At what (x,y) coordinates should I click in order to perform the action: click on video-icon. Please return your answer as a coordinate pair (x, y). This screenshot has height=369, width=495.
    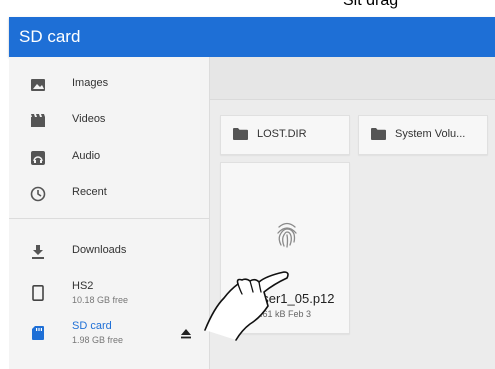
    Looking at the image, I should click on (38, 120).